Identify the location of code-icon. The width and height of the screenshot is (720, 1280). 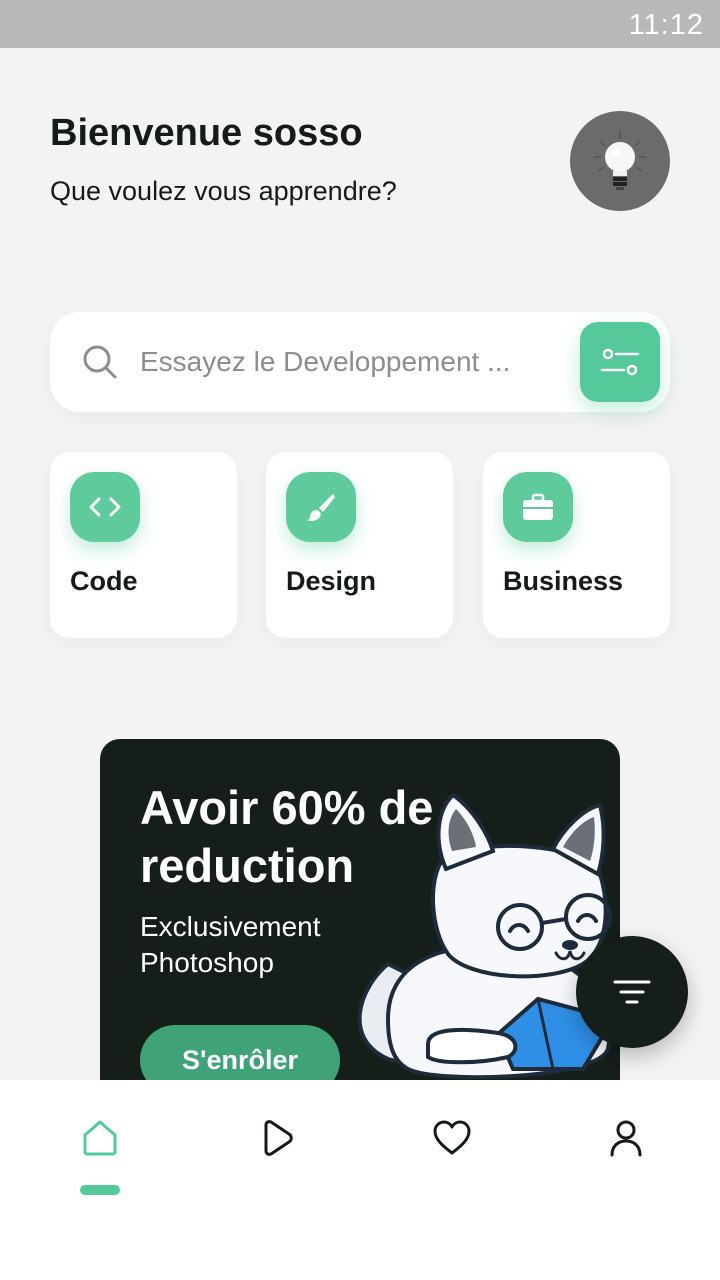
(105, 507).